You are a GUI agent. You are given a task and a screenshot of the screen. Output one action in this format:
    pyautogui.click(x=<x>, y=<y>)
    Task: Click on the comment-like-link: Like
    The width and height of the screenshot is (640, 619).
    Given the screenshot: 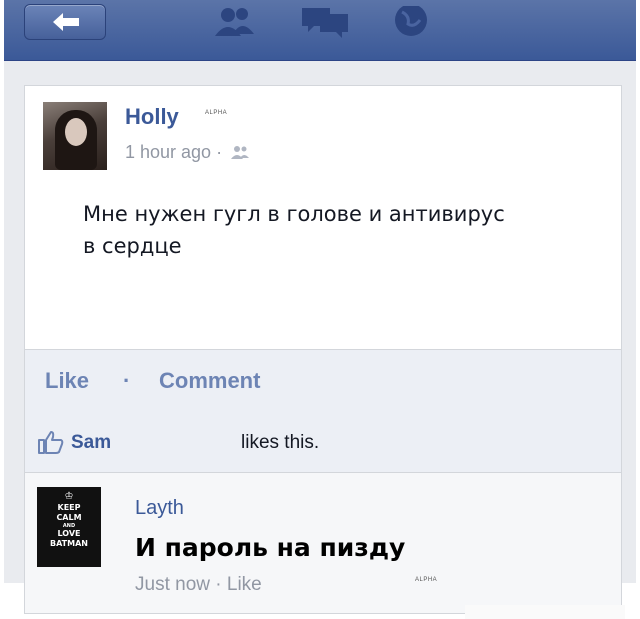 What is the action you would take?
    pyautogui.click(x=244, y=584)
    